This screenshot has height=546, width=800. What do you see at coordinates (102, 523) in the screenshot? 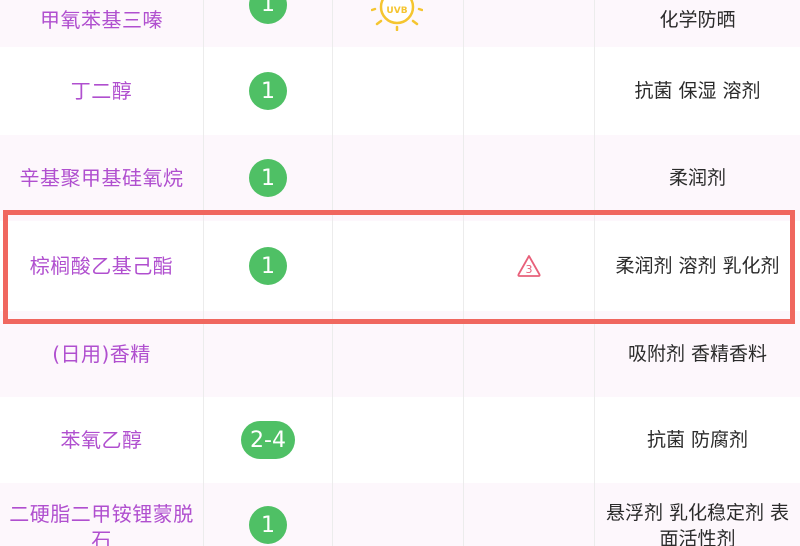
I see `ingredient-name: 二硬脂二甲铵锂蒙脱石` at bounding box center [102, 523].